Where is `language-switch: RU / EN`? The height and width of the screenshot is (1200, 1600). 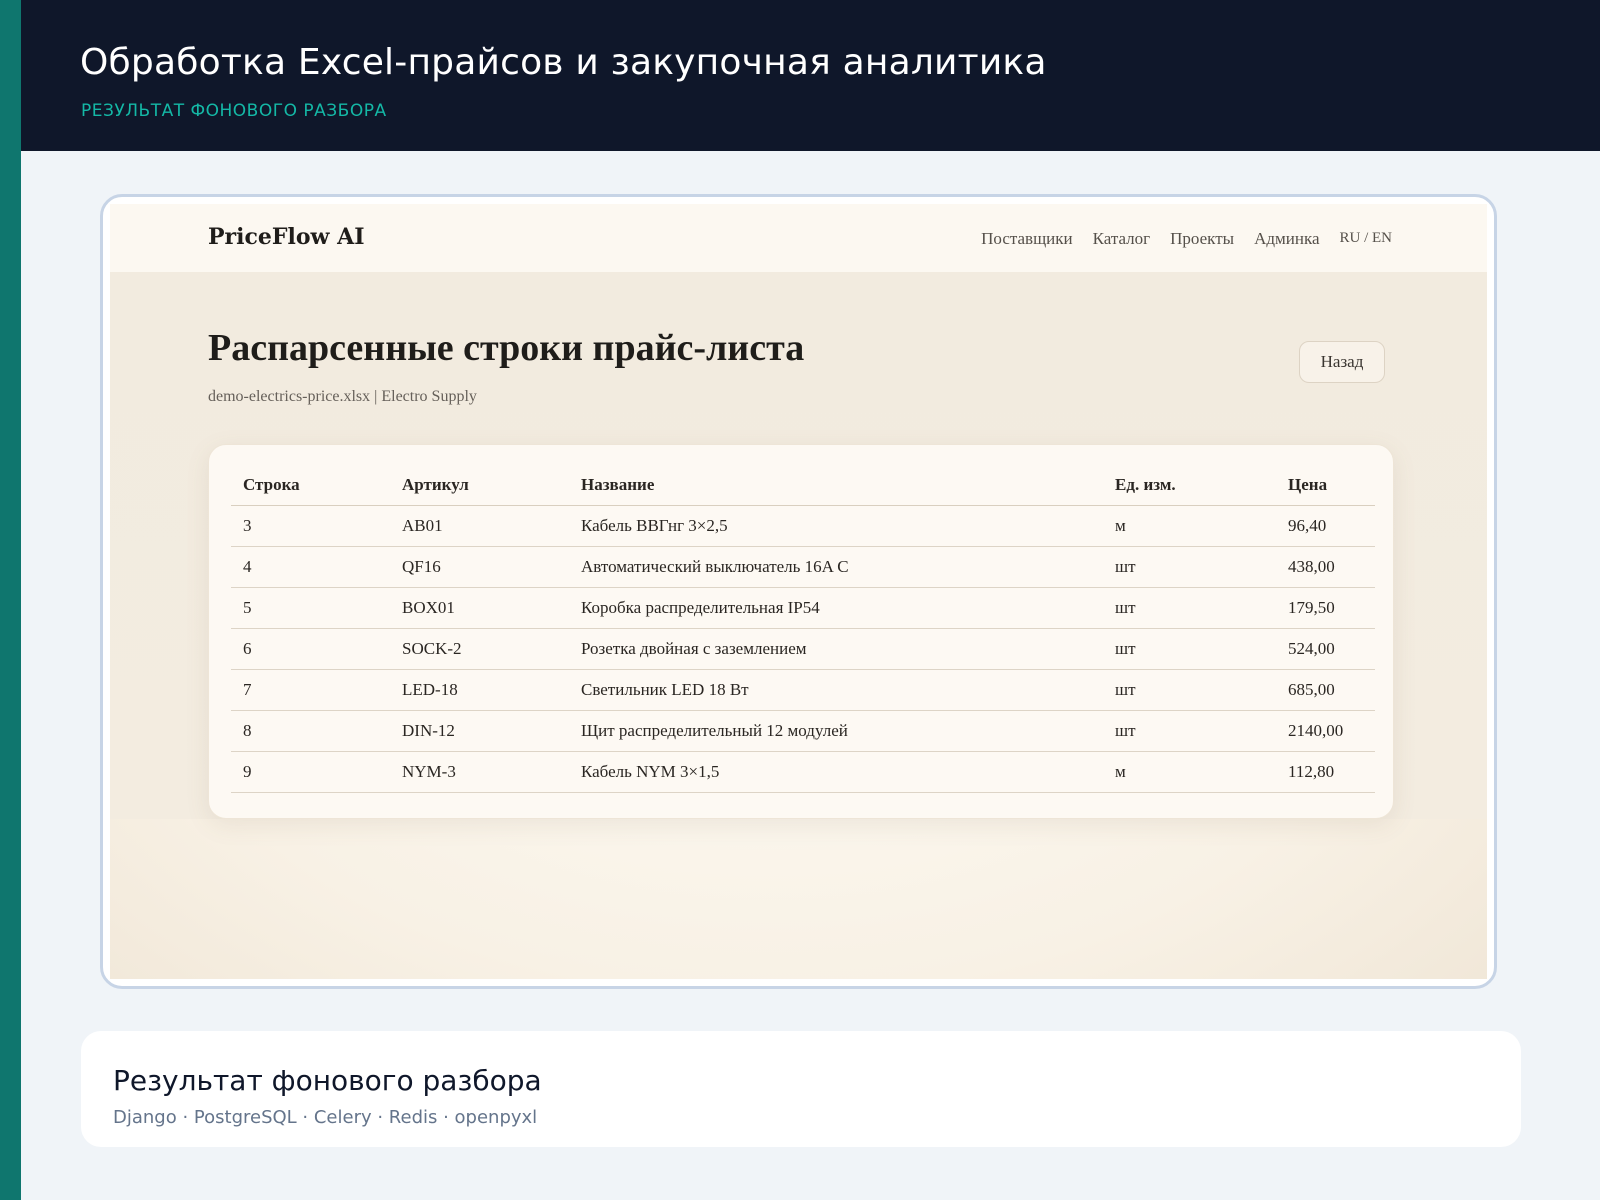 language-switch: RU / EN is located at coordinates (1366, 239).